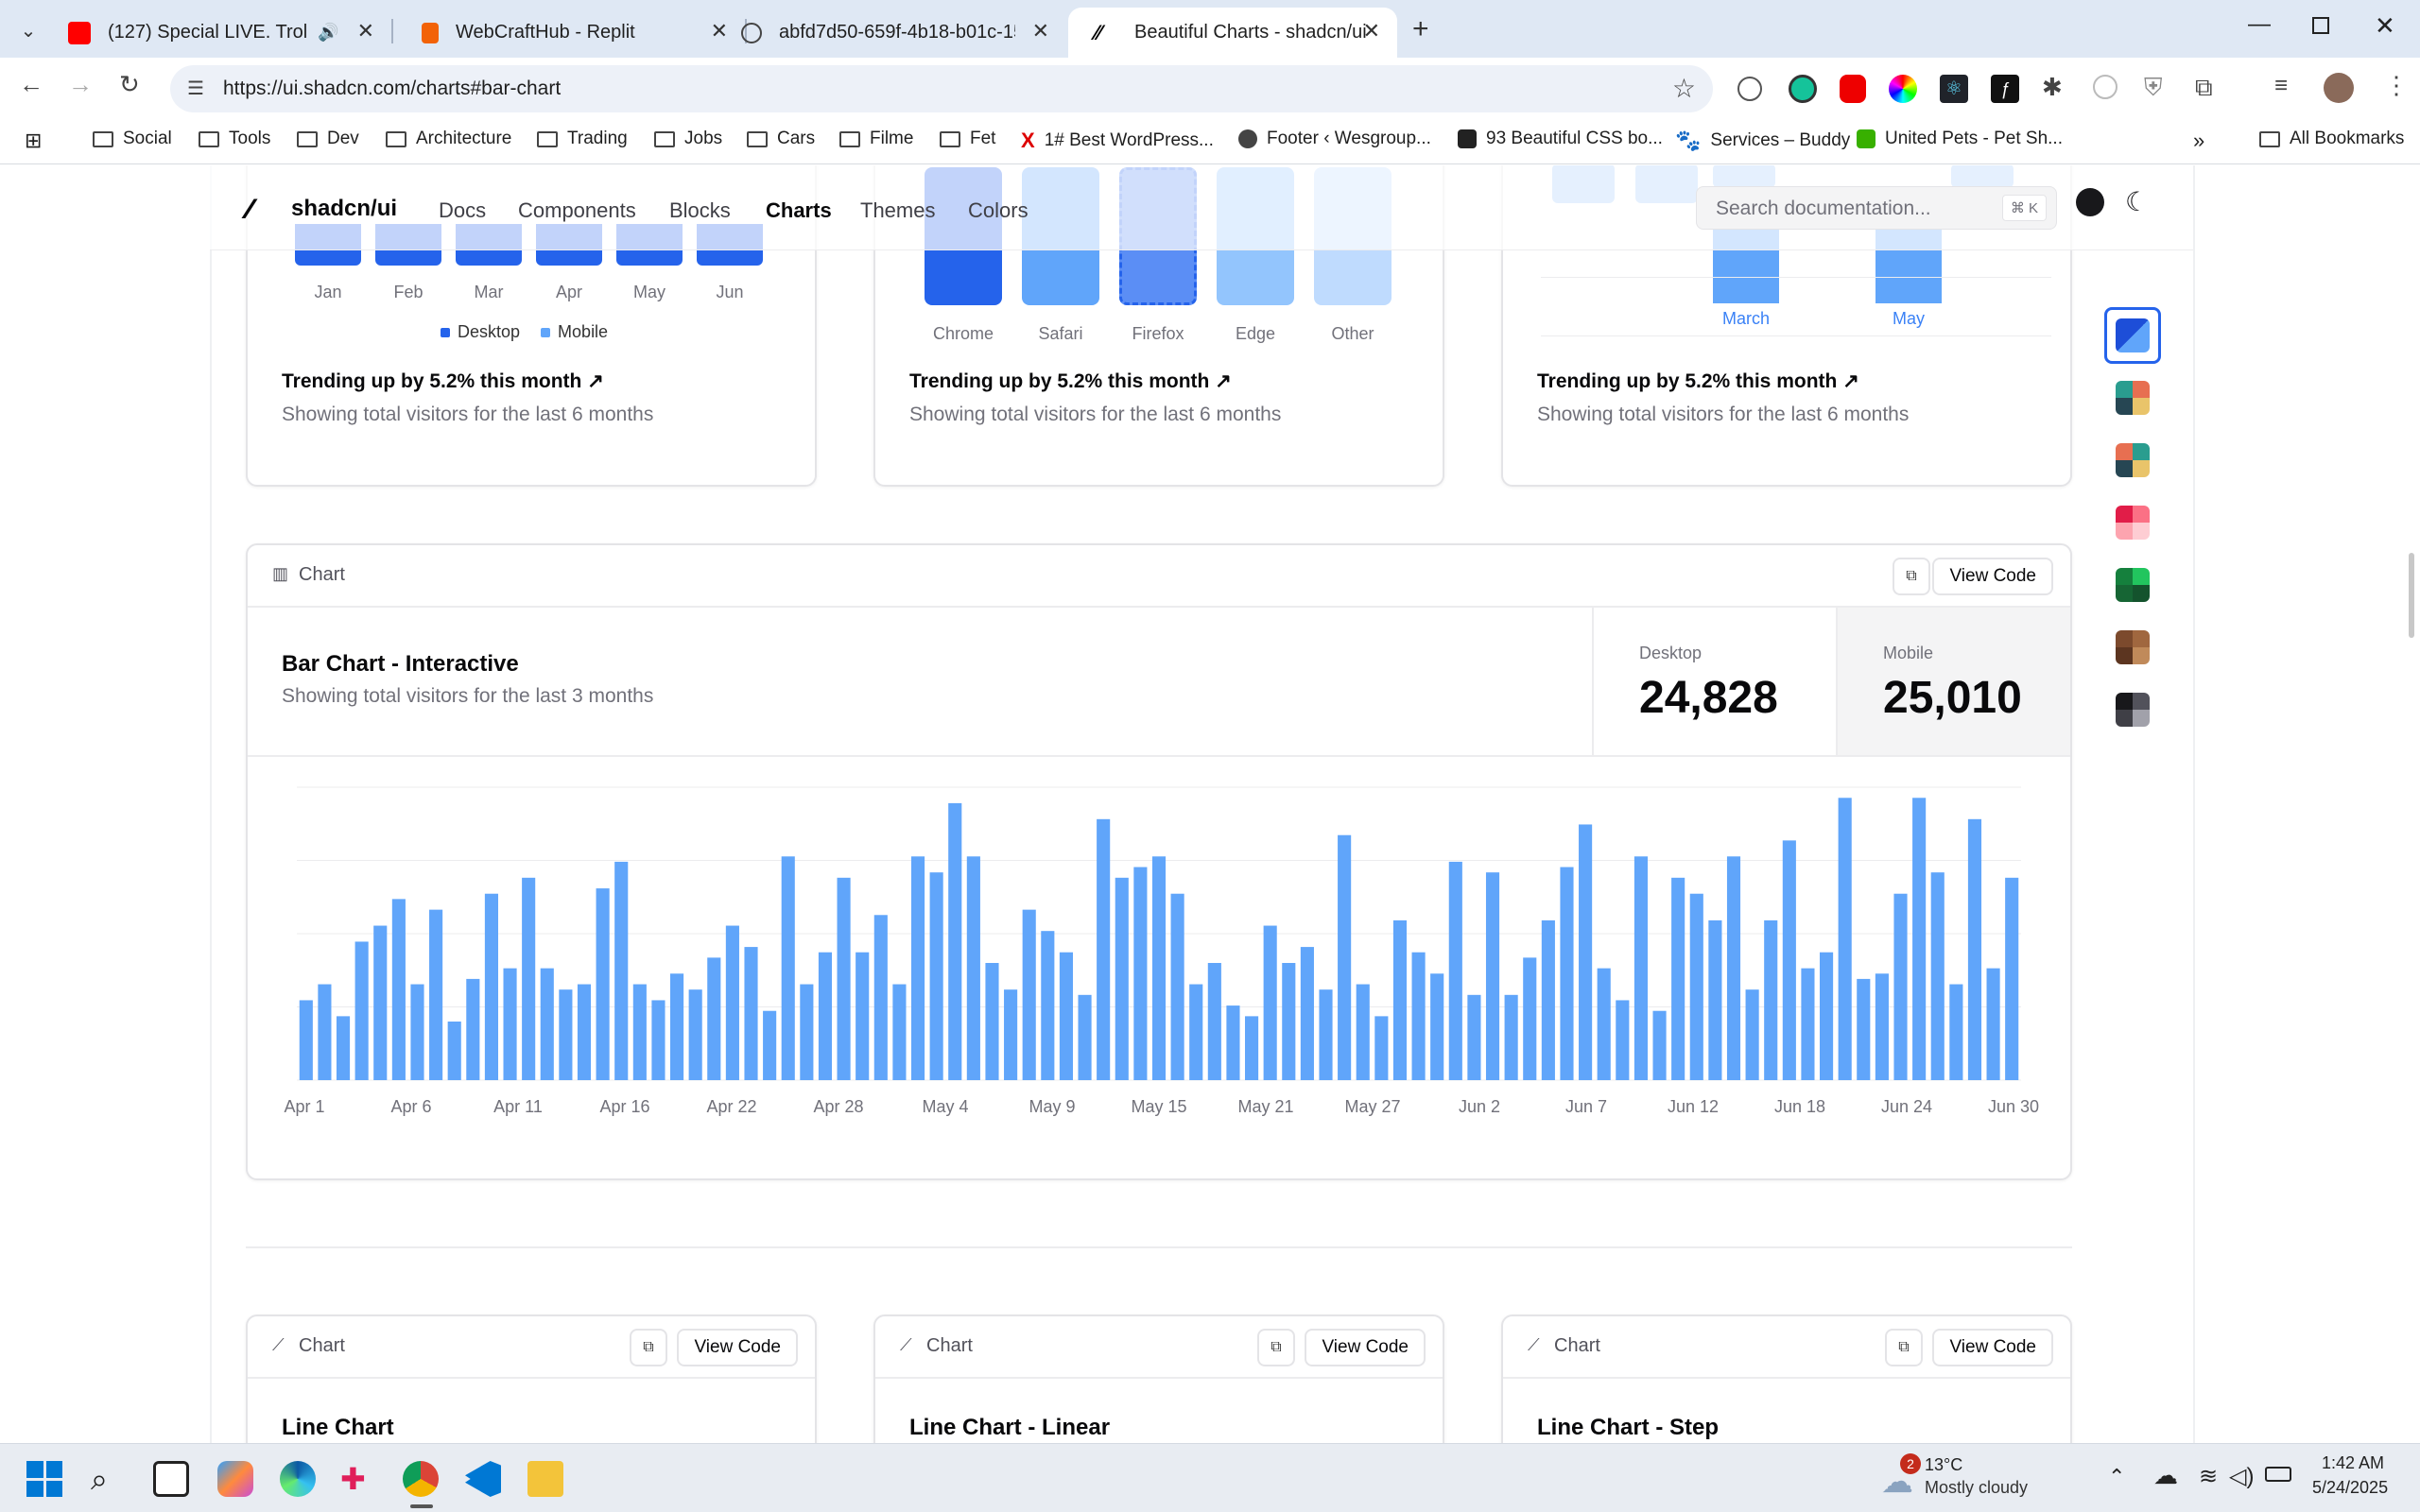 The image size is (2420, 1512). Describe the element at coordinates (897, 210) in the screenshot. I see `nav-themes: Themes` at that location.